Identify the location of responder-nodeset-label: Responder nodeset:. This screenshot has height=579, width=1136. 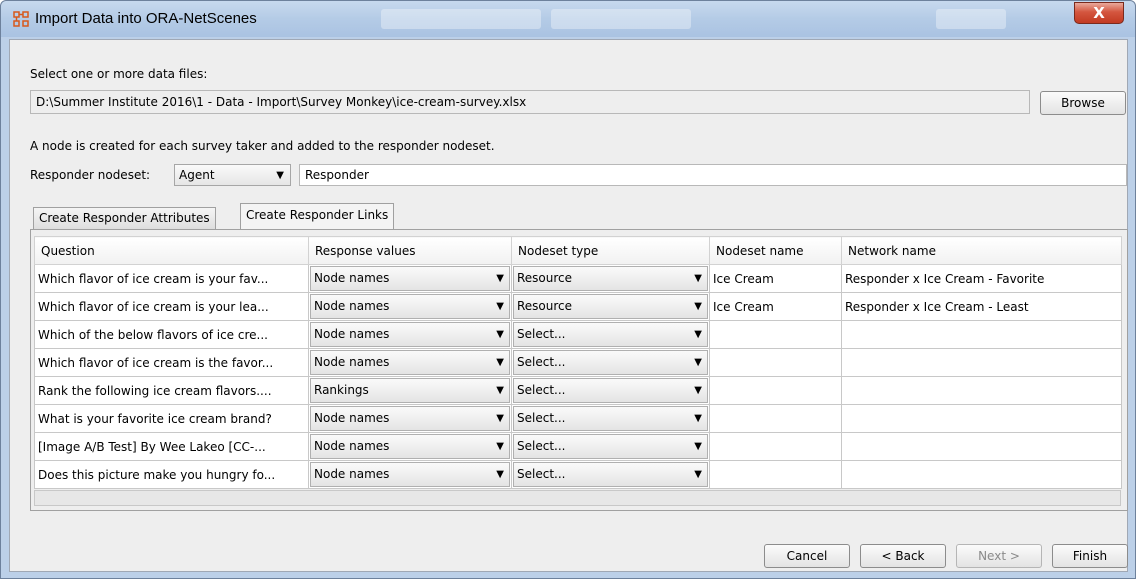
(90, 175).